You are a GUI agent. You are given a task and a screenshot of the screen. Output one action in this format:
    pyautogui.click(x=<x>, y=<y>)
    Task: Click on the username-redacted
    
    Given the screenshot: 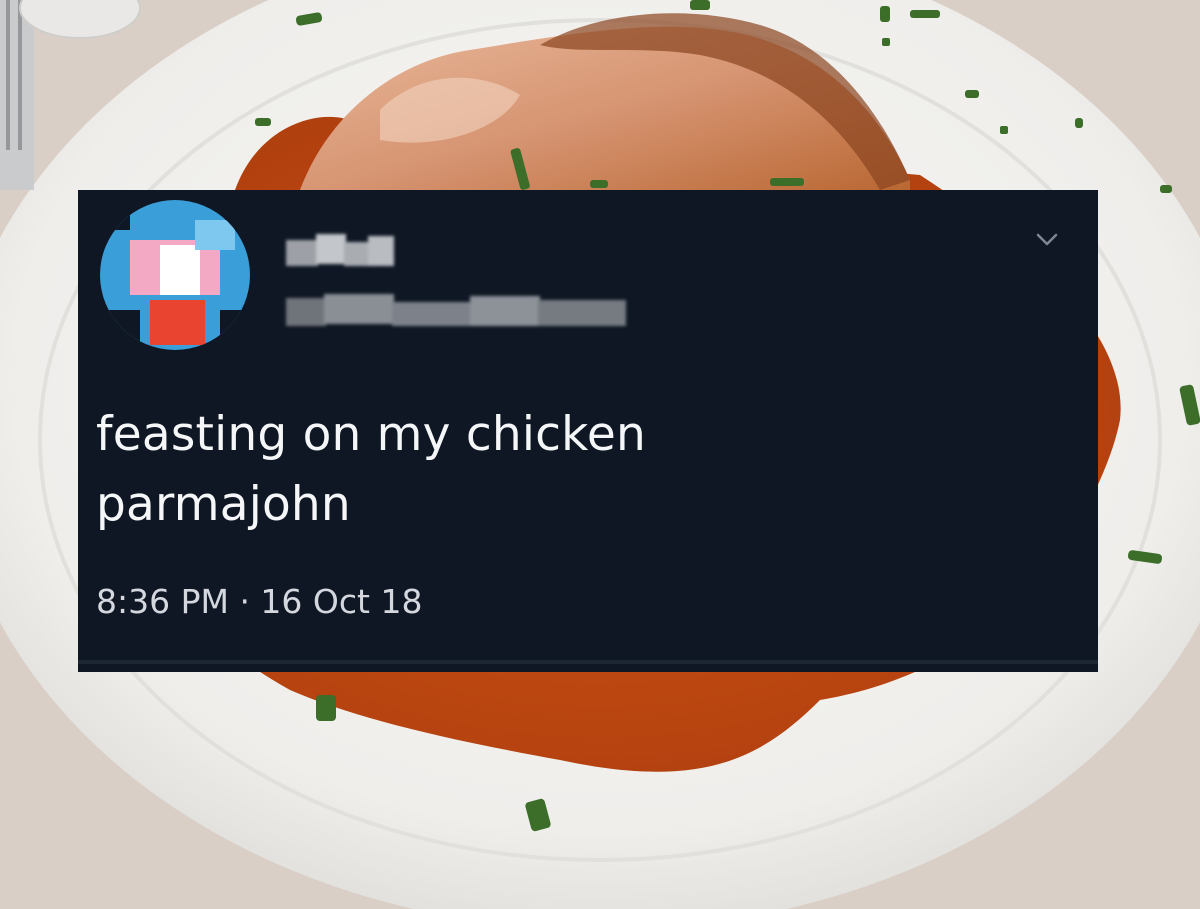 What is the action you would take?
    pyautogui.click(x=456, y=310)
    